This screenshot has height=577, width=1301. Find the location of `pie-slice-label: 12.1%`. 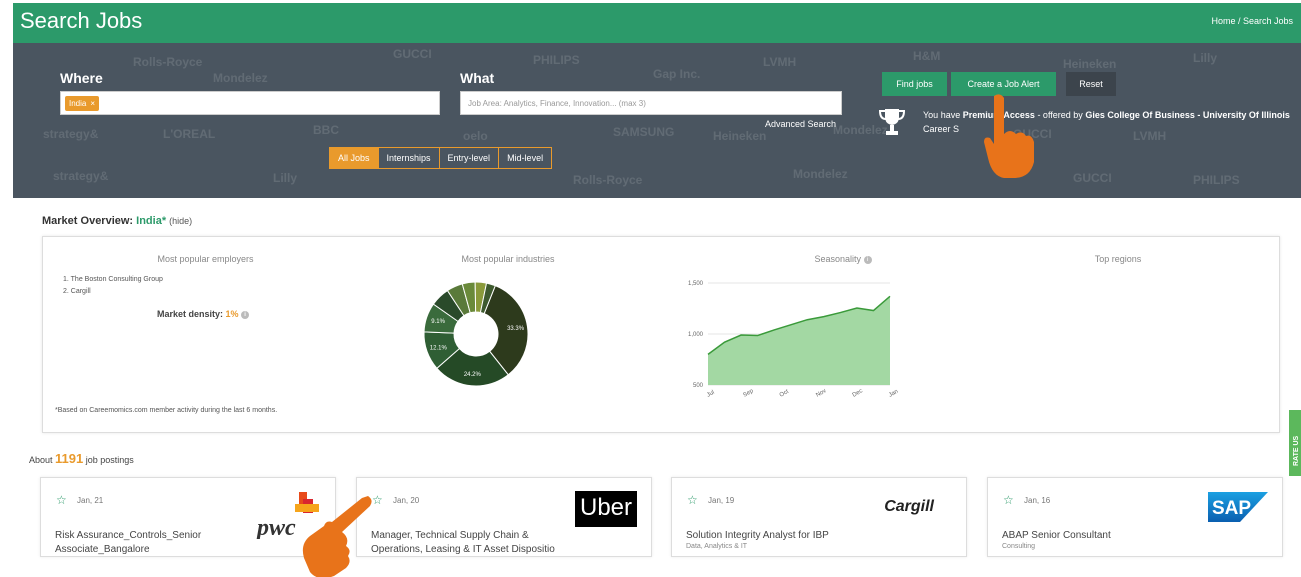

pie-slice-label: 12.1% is located at coordinates (439, 348).